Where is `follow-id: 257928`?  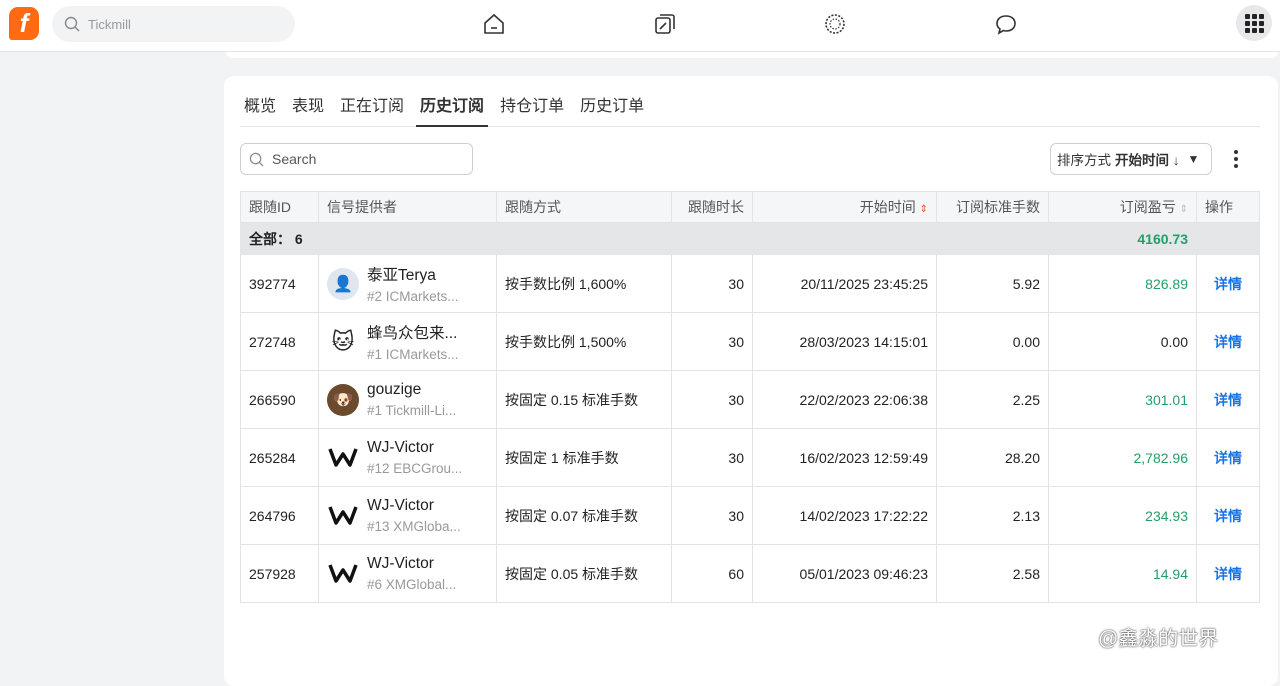 follow-id: 257928 is located at coordinates (279, 573).